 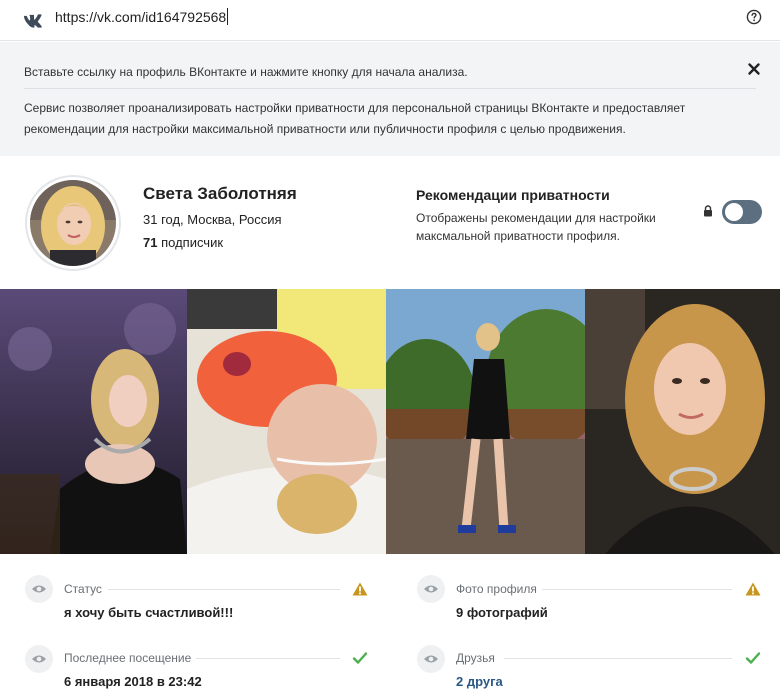 What do you see at coordinates (390, 20) in the screenshot?
I see `address-bar: https://vk.com/id164792568` at bounding box center [390, 20].